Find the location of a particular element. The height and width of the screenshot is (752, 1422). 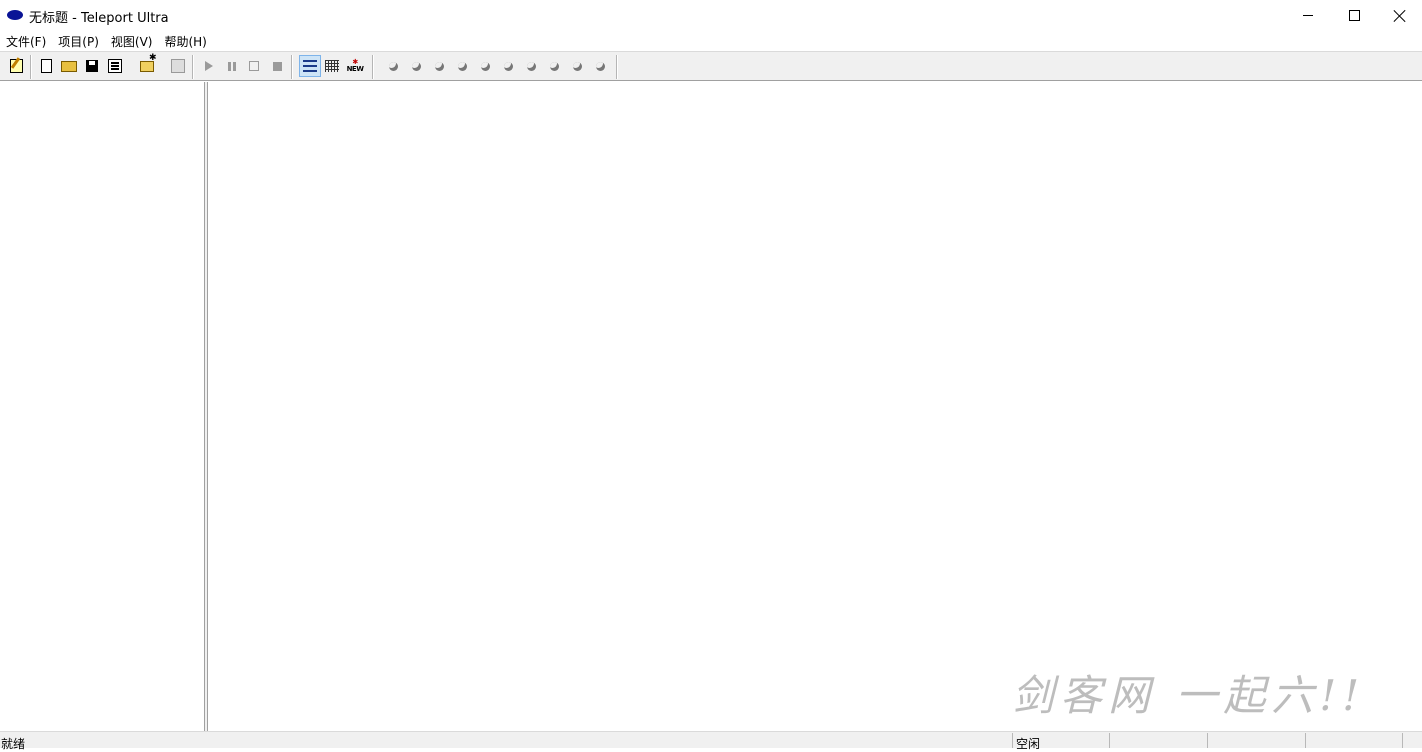

grid-view-icon is located at coordinates (332, 66).